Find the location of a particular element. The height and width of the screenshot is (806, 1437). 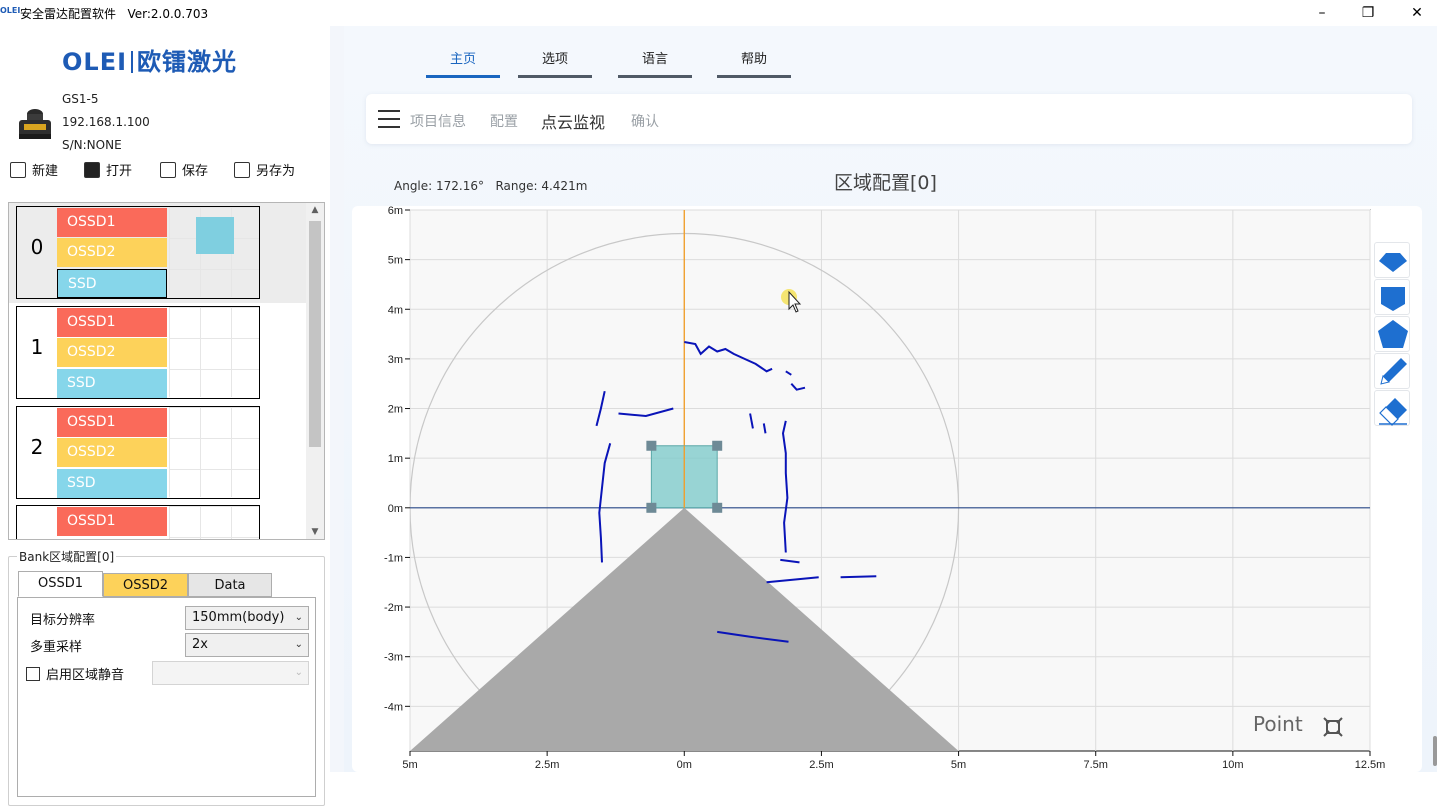

y-tick-label: -2m is located at coordinates (393, 608).